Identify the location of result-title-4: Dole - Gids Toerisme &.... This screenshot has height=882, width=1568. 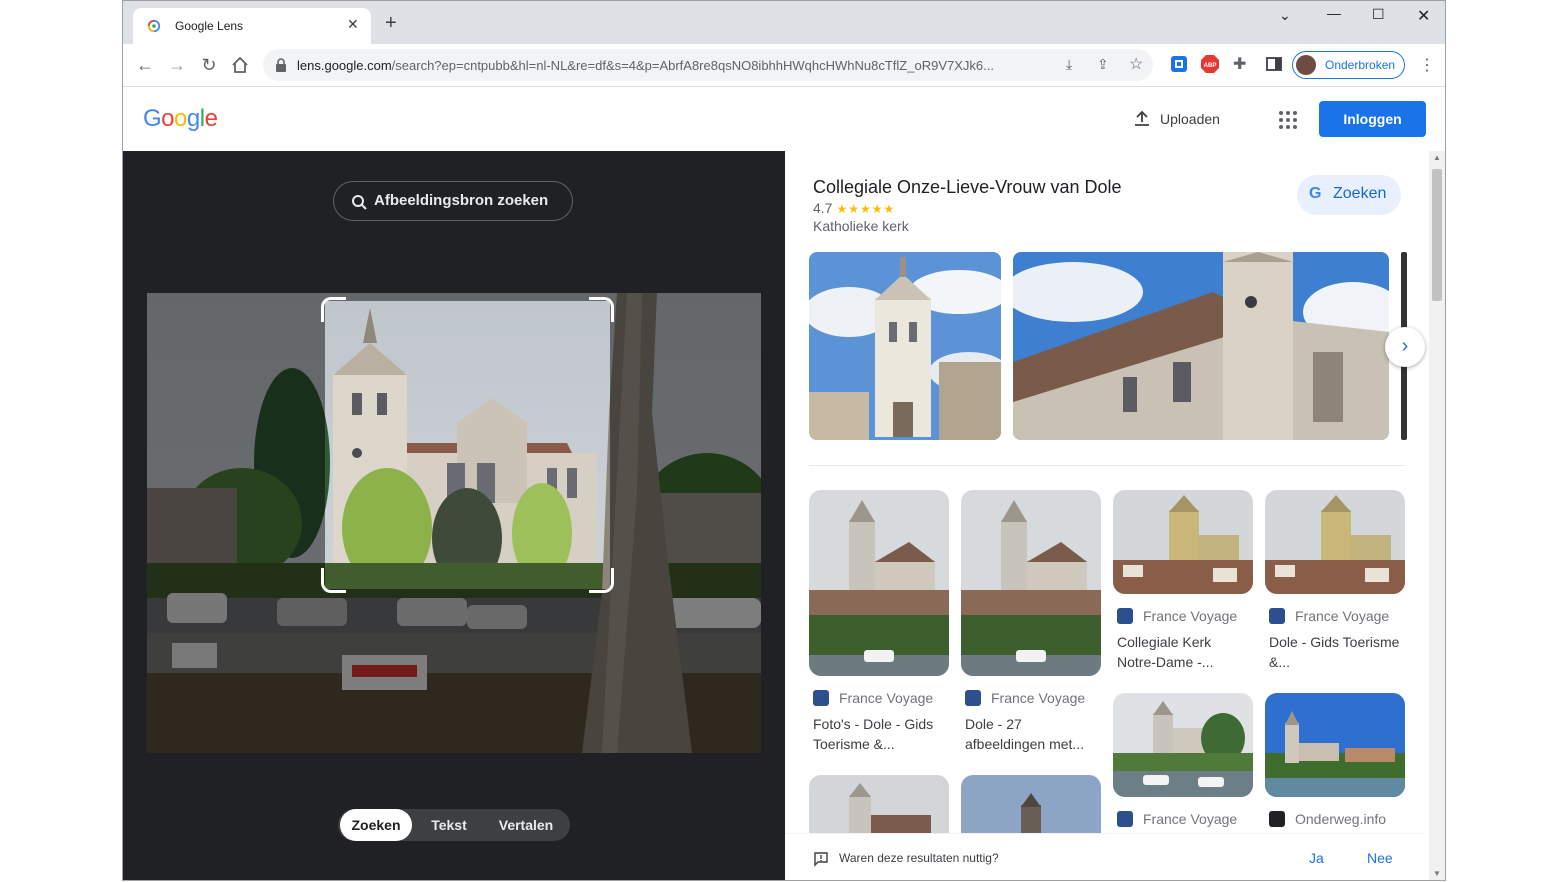
(1337, 652).